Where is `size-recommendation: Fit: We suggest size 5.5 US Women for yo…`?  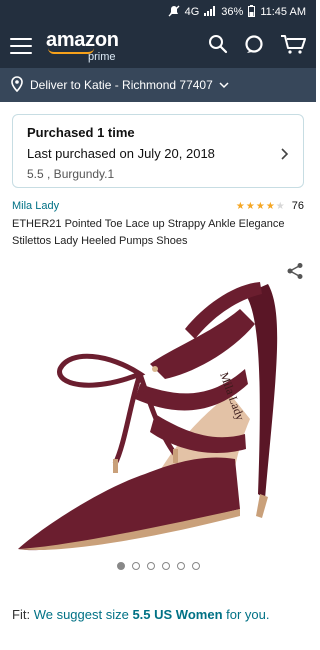 size-recommendation: Fit: We suggest size 5.5 US Women for yo… is located at coordinates (141, 614).